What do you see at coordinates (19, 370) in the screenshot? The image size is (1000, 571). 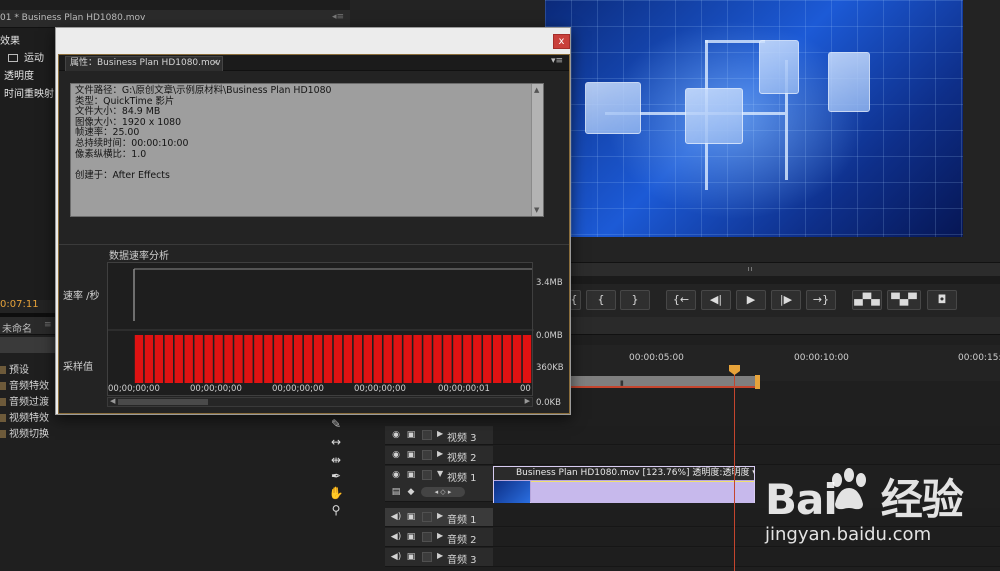 I see `tree-item-label: 预设` at bounding box center [19, 370].